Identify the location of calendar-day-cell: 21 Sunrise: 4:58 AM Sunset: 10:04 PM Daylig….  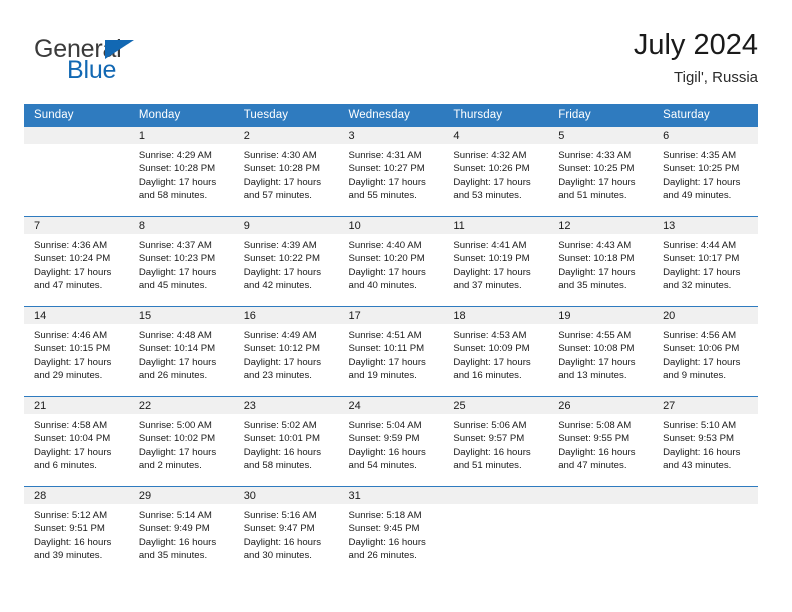
(76, 441).